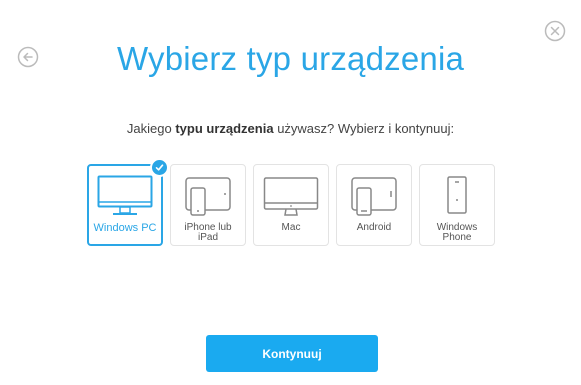  I want to click on close-button, so click(555, 31).